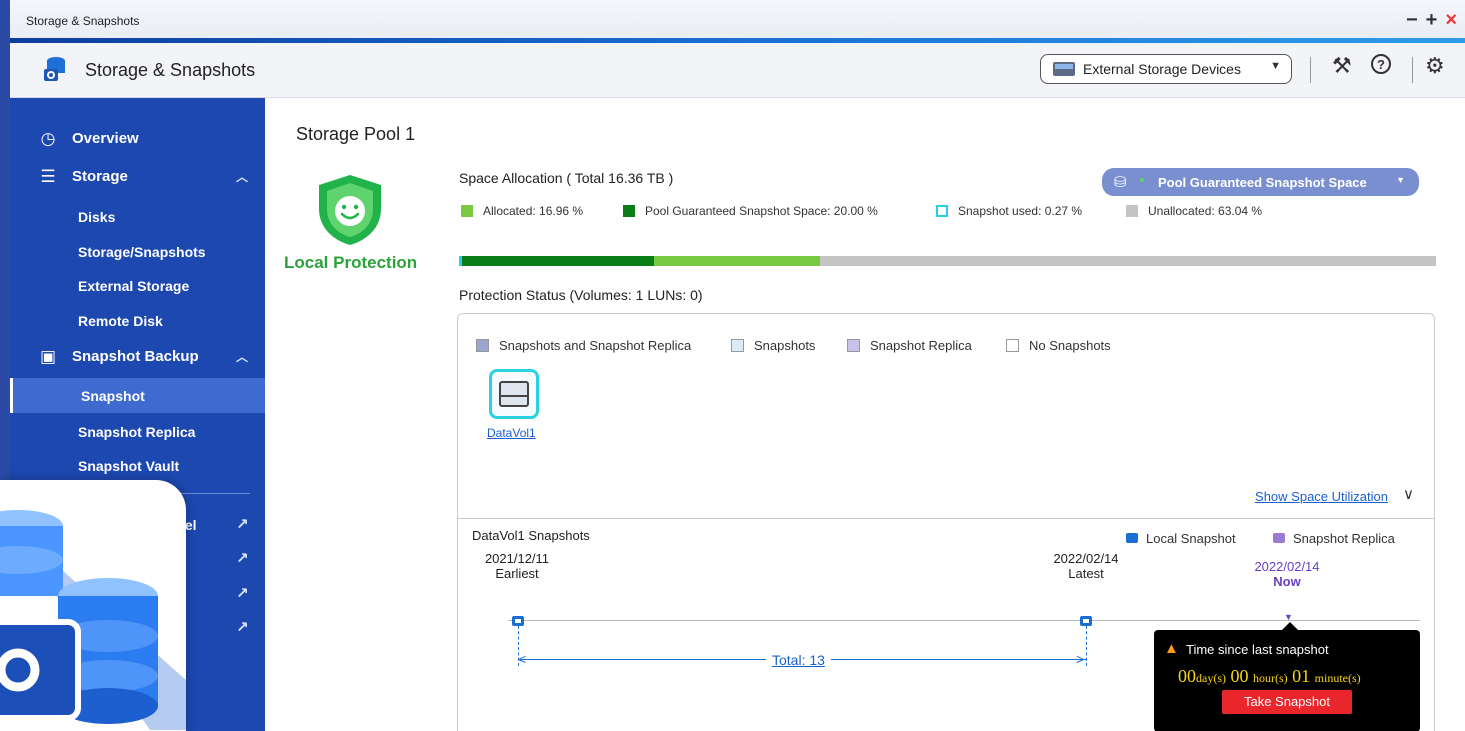 The image size is (1465, 731). I want to click on sidebar-item-label: Disks, so click(97, 217).